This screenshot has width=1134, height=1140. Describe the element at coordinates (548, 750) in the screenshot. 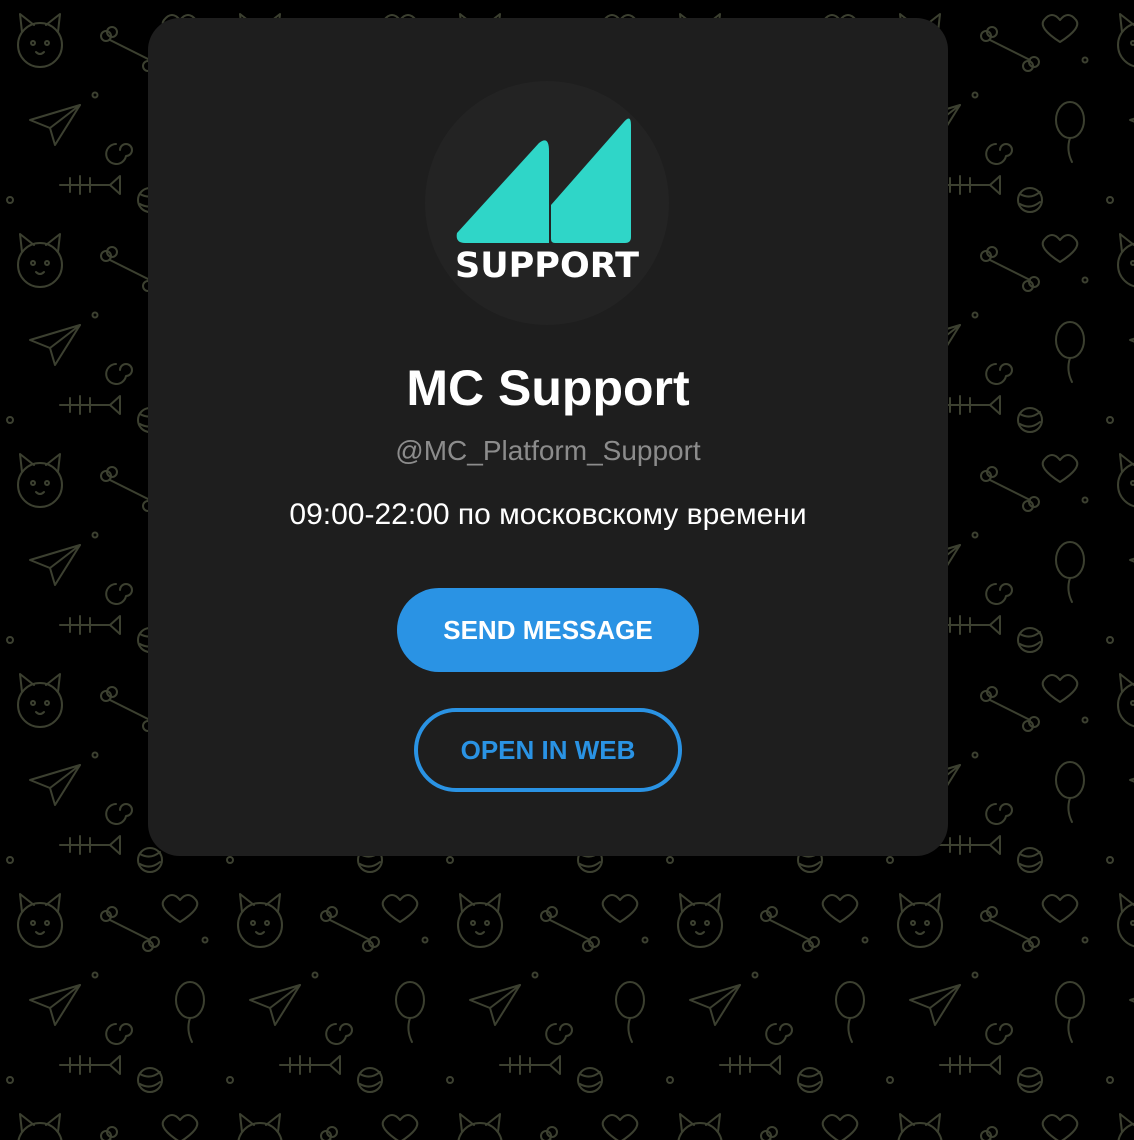

I see `open-in-web-button: OPEN IN WEB` at that location.